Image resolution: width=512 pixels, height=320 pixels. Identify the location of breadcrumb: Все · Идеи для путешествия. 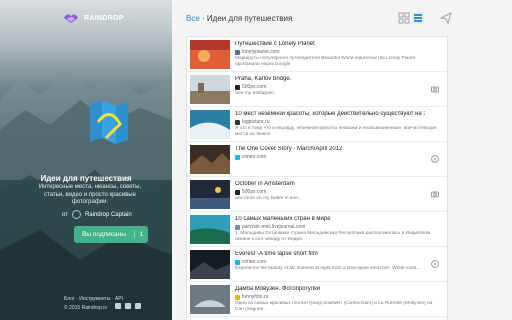
(239, 18).